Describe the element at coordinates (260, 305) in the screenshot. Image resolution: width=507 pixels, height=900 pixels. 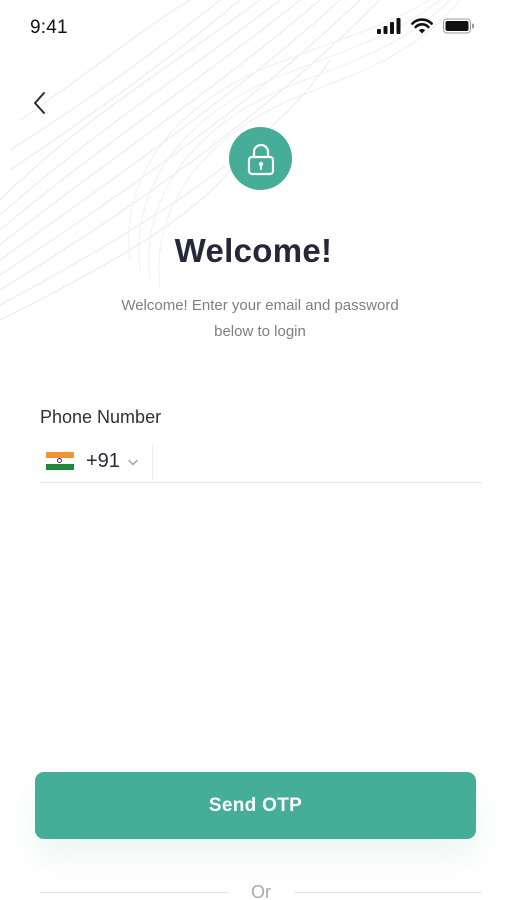
I see `subtitle-line-1: Welcome! Enter your email and password` at that location.